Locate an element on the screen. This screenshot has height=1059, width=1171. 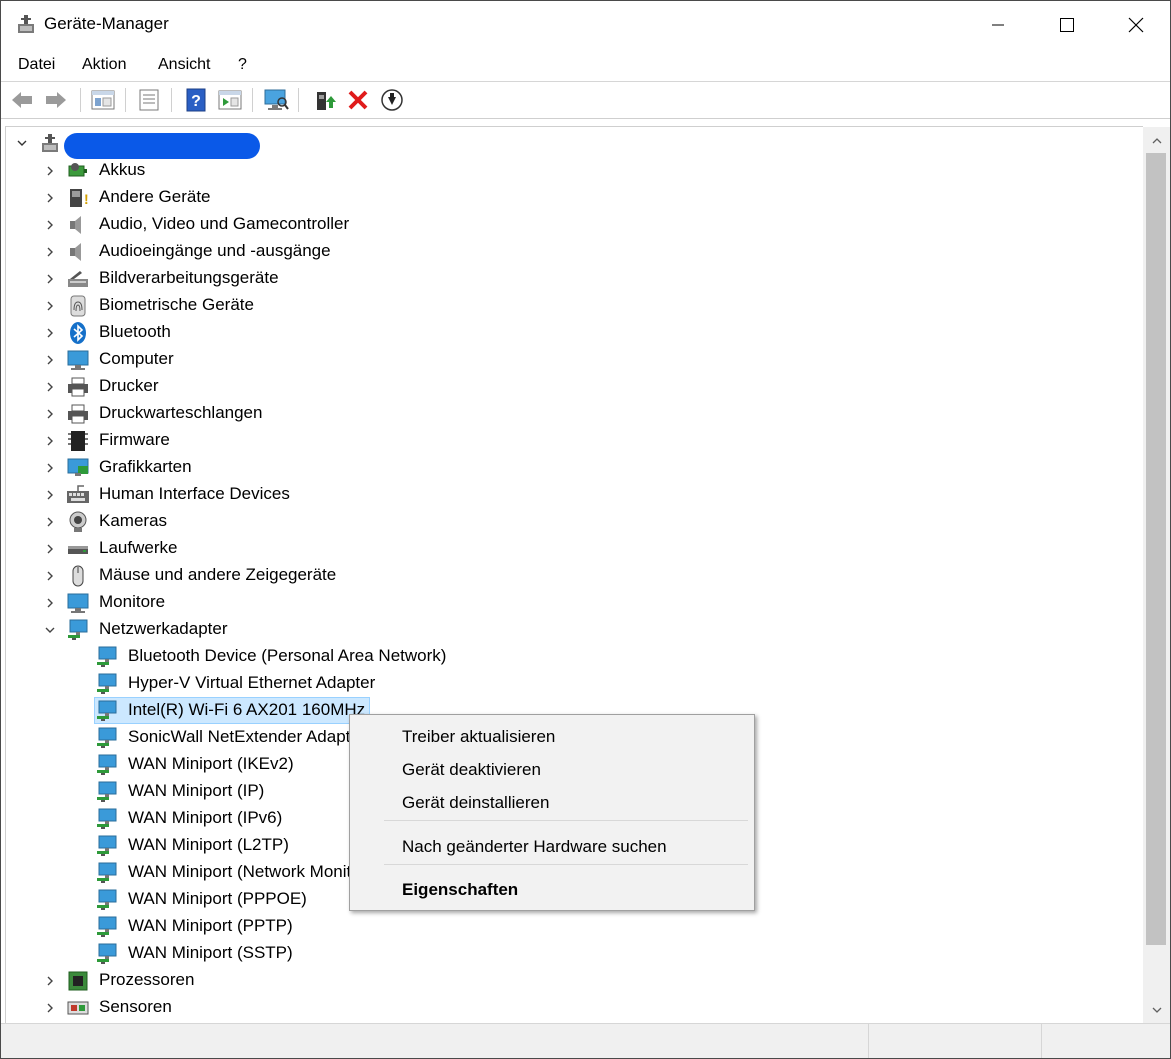
tree-item-label: Akkus is located at coordinates (122, 169).